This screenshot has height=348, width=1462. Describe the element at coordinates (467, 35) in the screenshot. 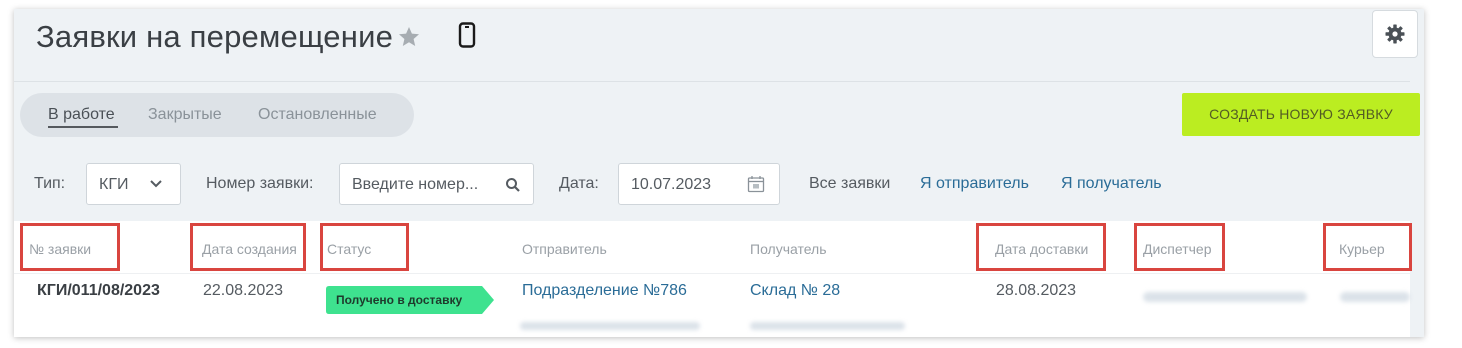

I see `mobile-icon` at that location.